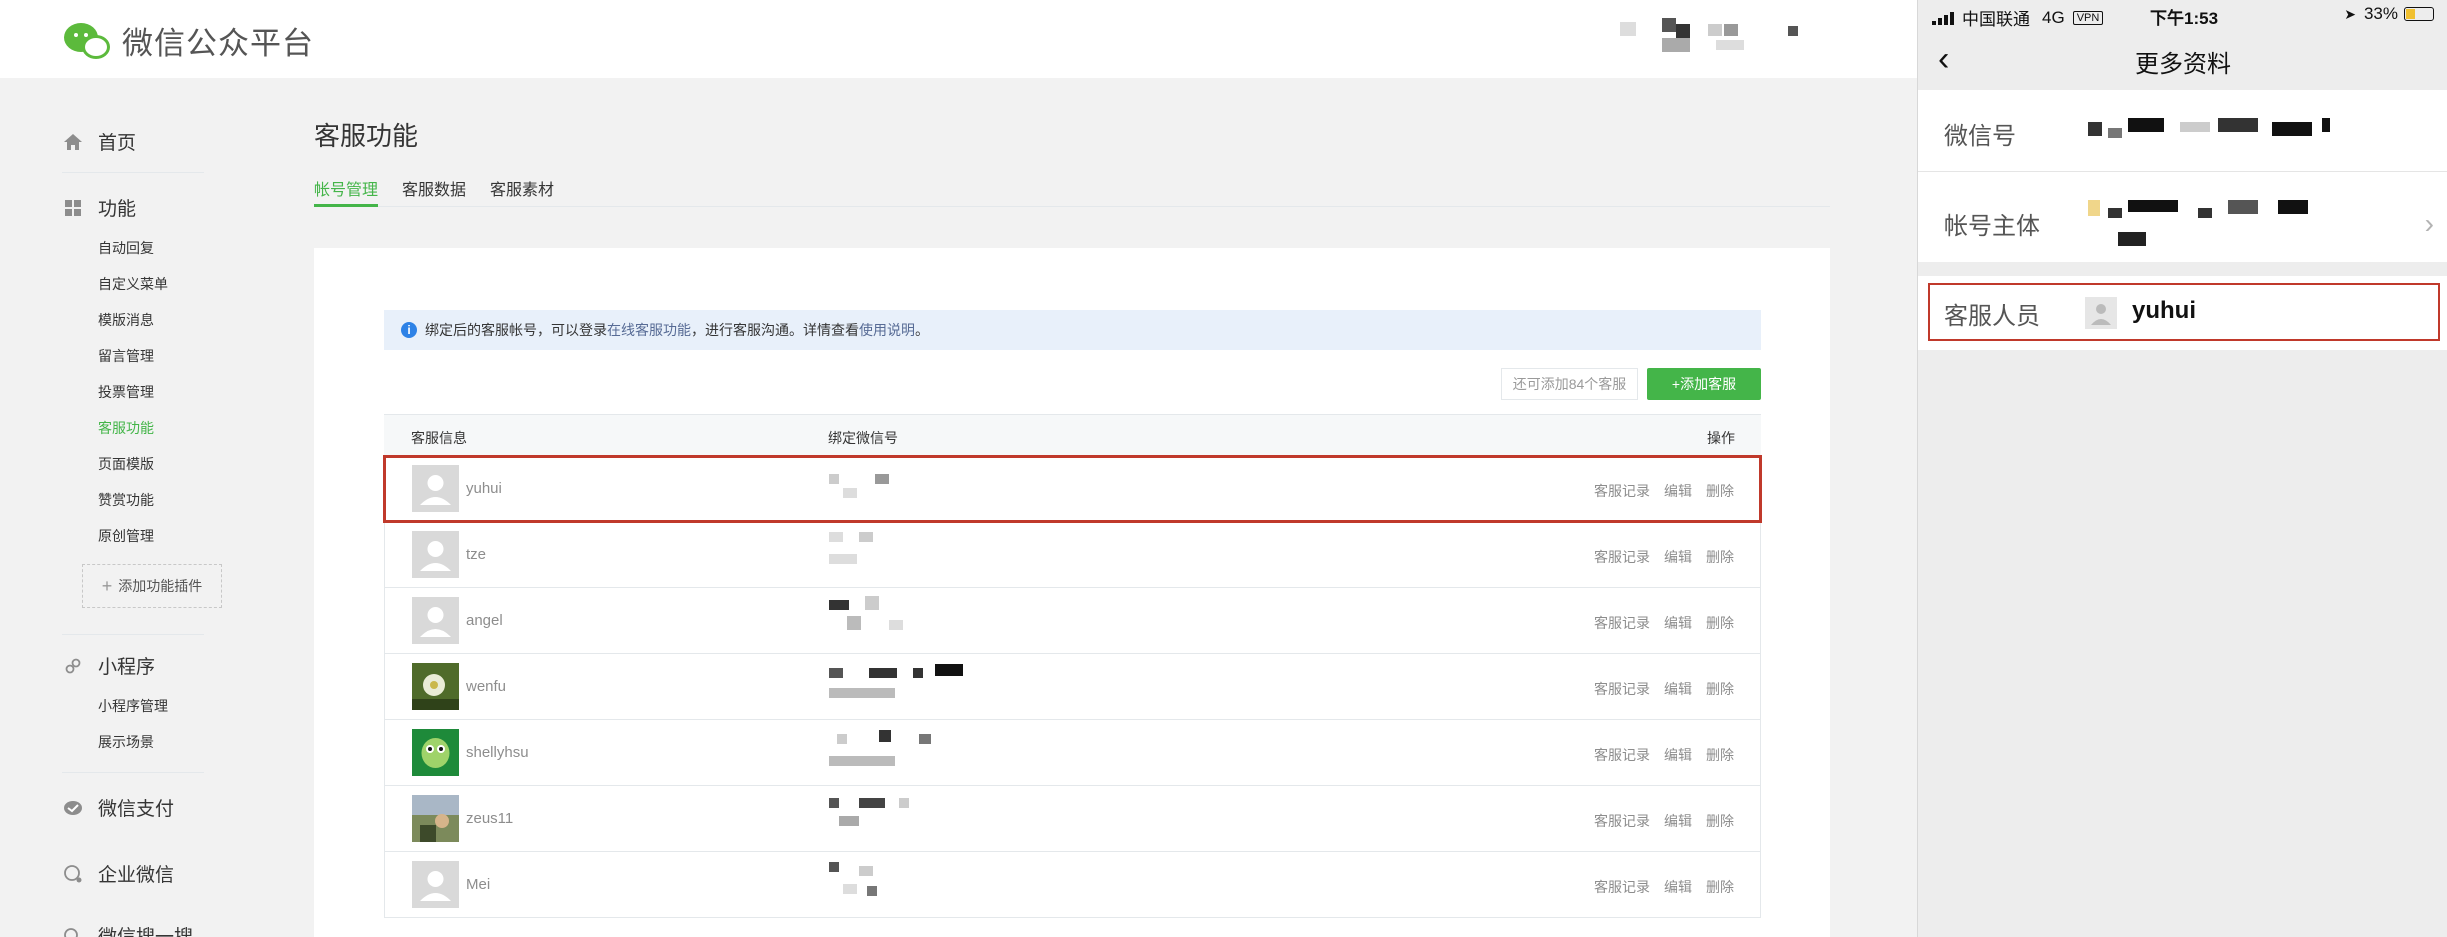 This screenshot has height=937, width=2447. I want to click on sidebar-subitem-customer-service: 客服功能, so click(126, 428).